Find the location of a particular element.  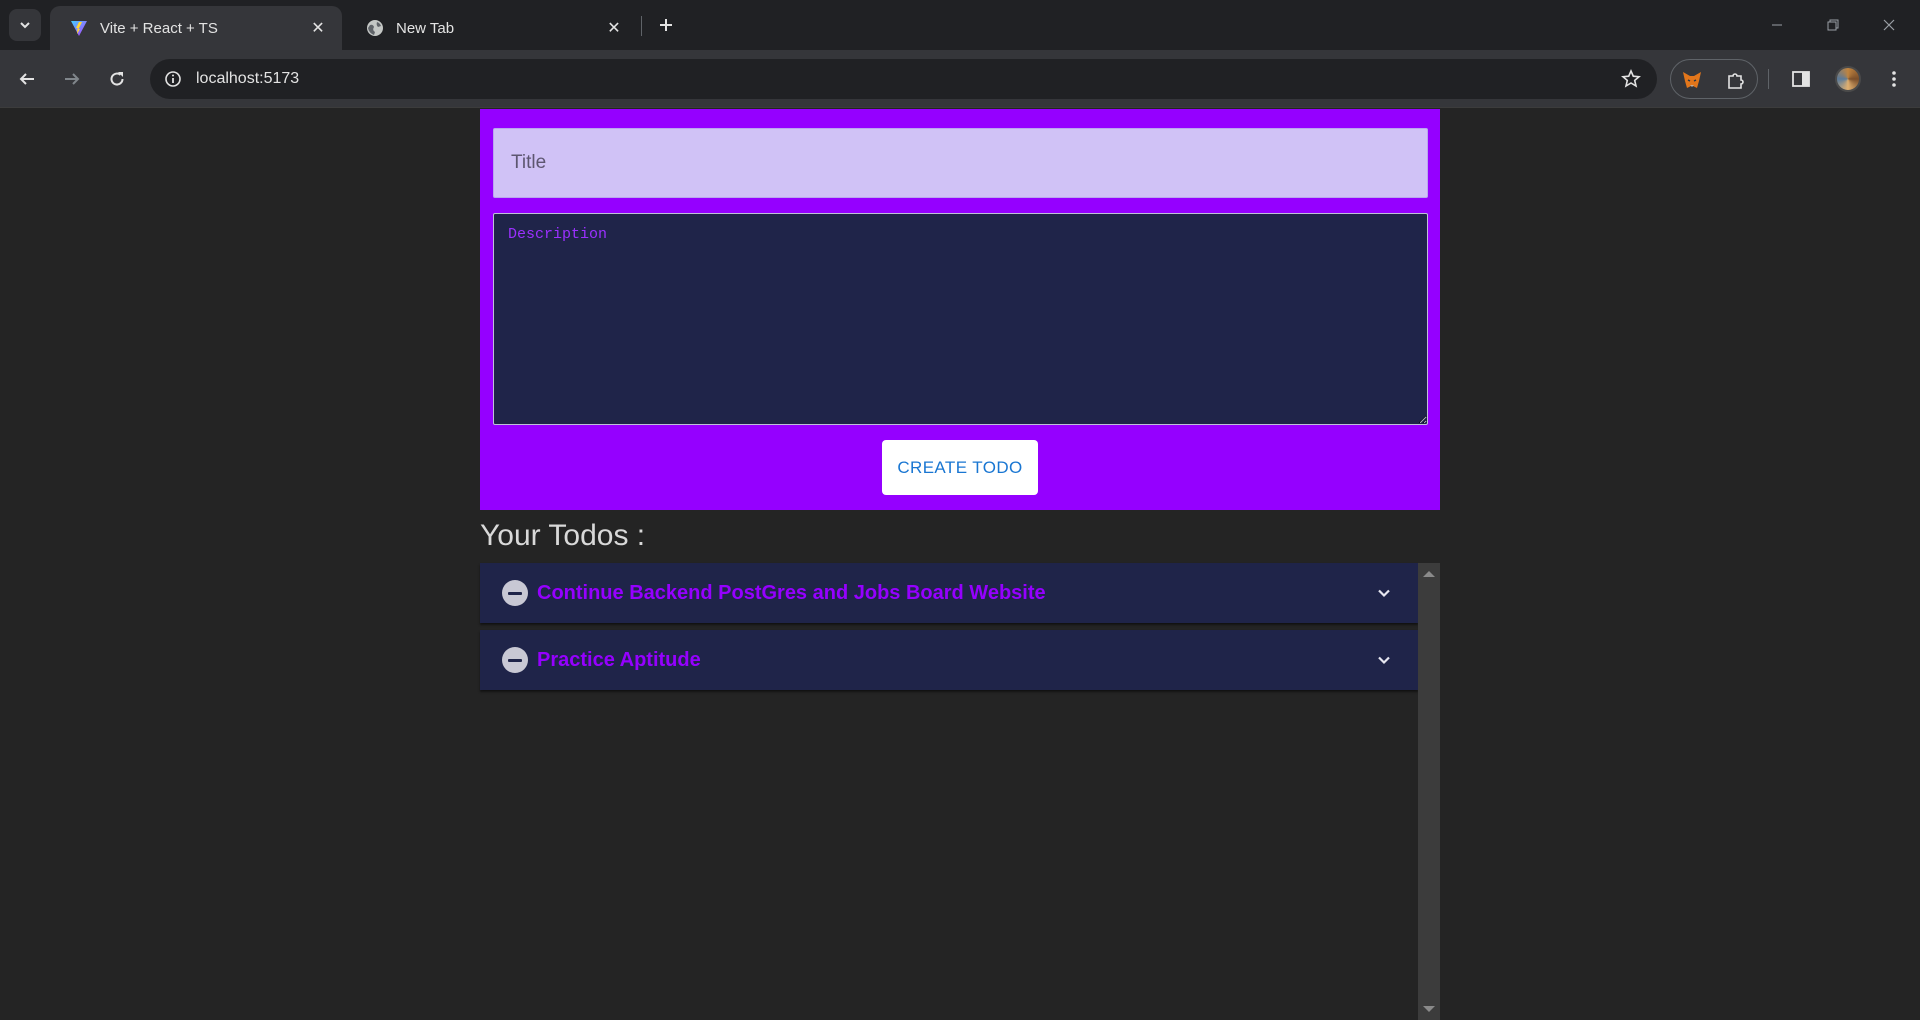

tab-search-button is located at coordinates (25, 25).